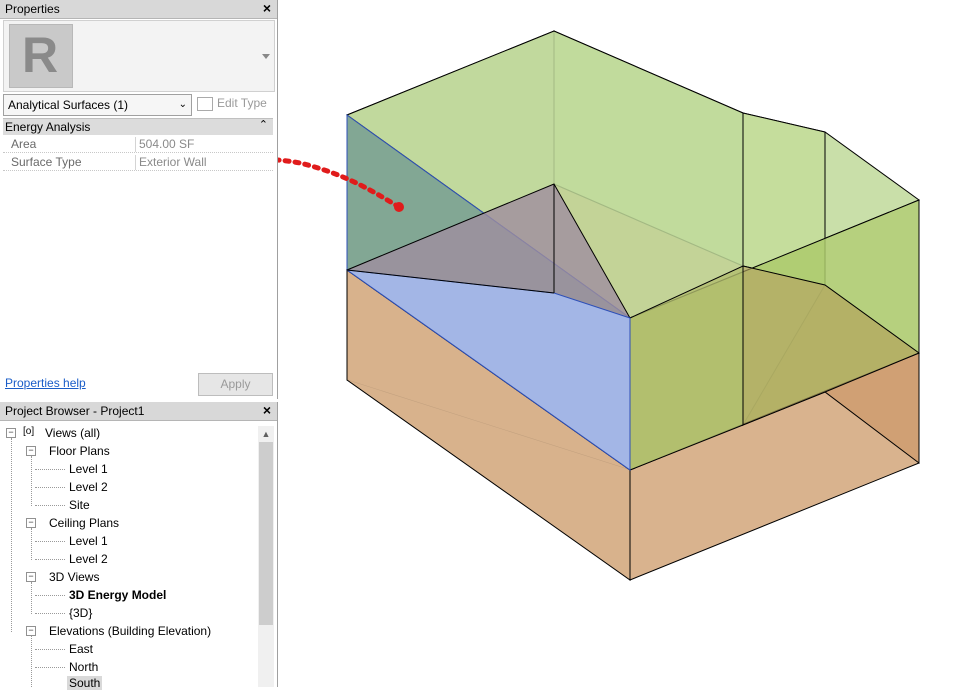 The width and height of the screenshot is (978, 690). I want to click on property-value: 504.00 SF, so click(164, 144).